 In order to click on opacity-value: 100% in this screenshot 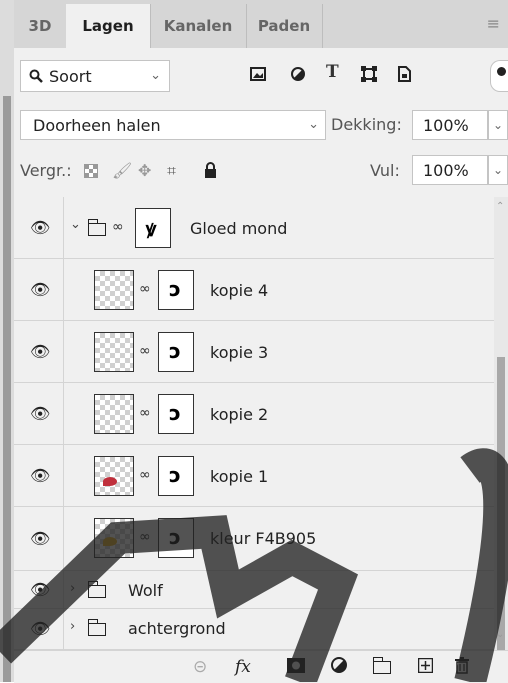, I will do `click(446, 125)`.